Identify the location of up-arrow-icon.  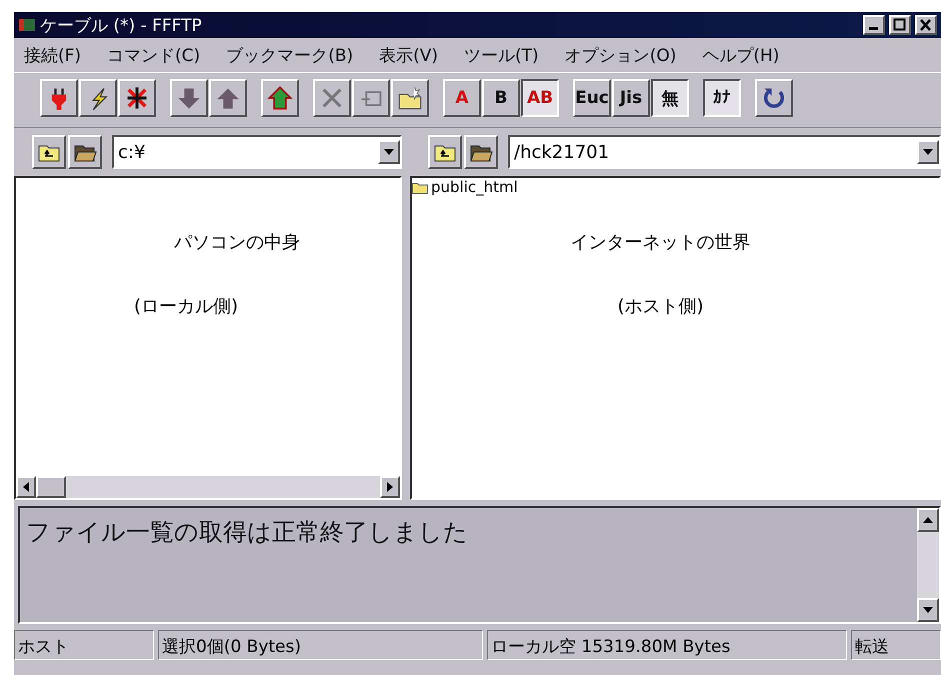
(928, 520).